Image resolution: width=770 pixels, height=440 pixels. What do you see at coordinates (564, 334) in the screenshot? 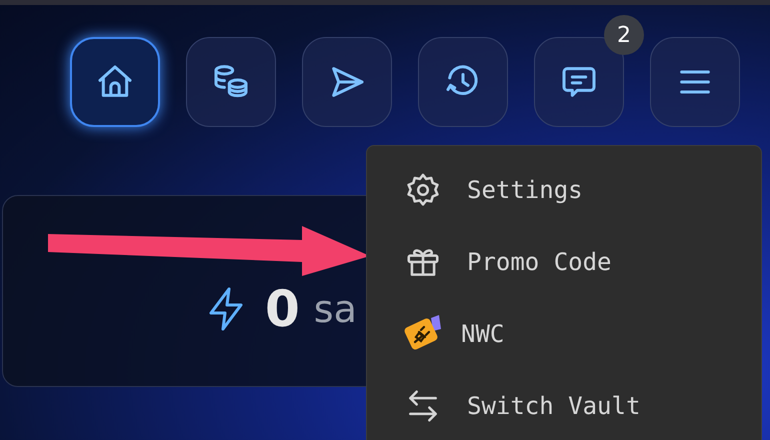
I see `menu-item: NWC` at bounding box center [564, 334].